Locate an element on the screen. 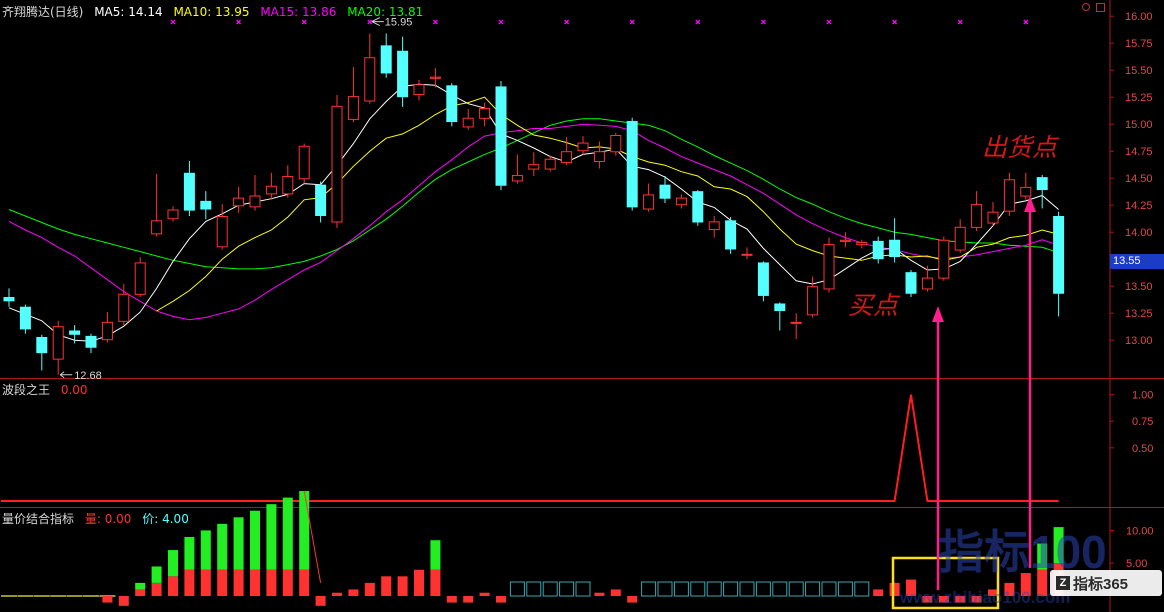  buy-arrow-head is located at coordinates (938, 314).